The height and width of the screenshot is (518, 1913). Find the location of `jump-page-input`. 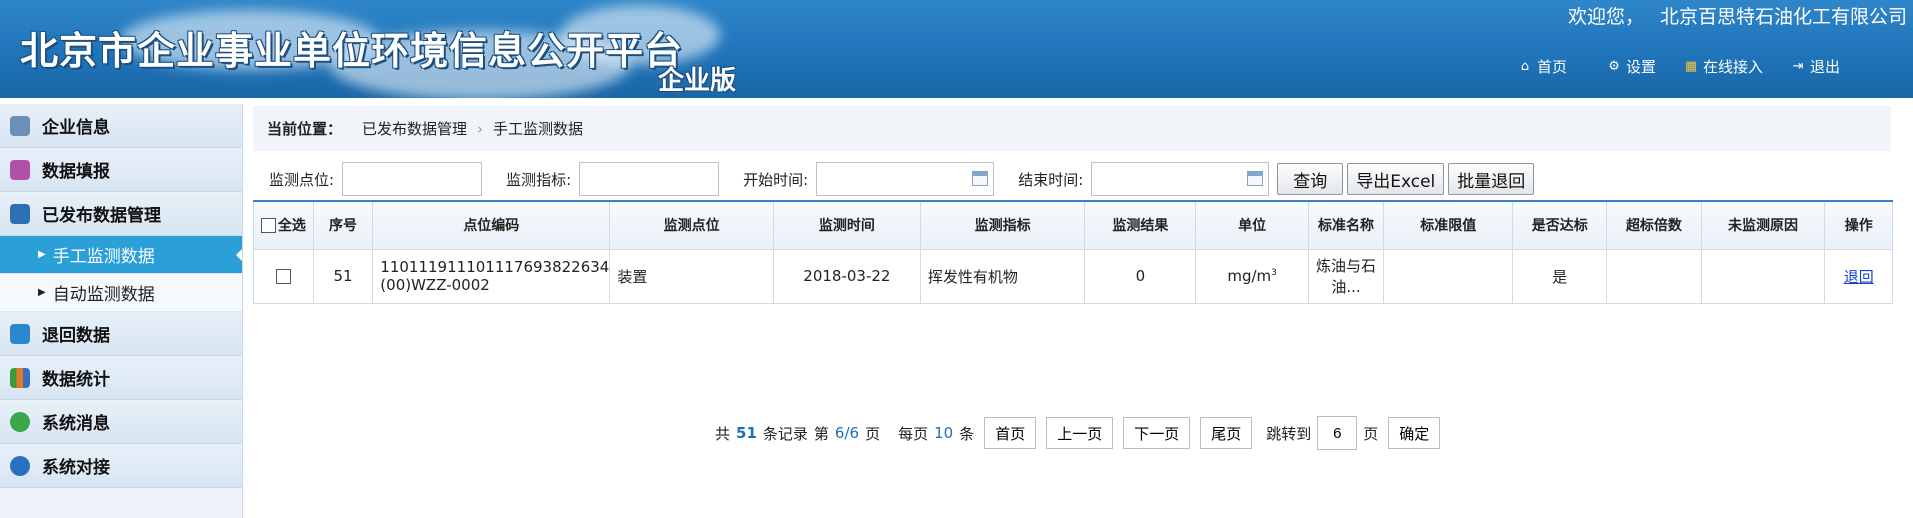

jump-page-input is located at coordinates (1337, 433).